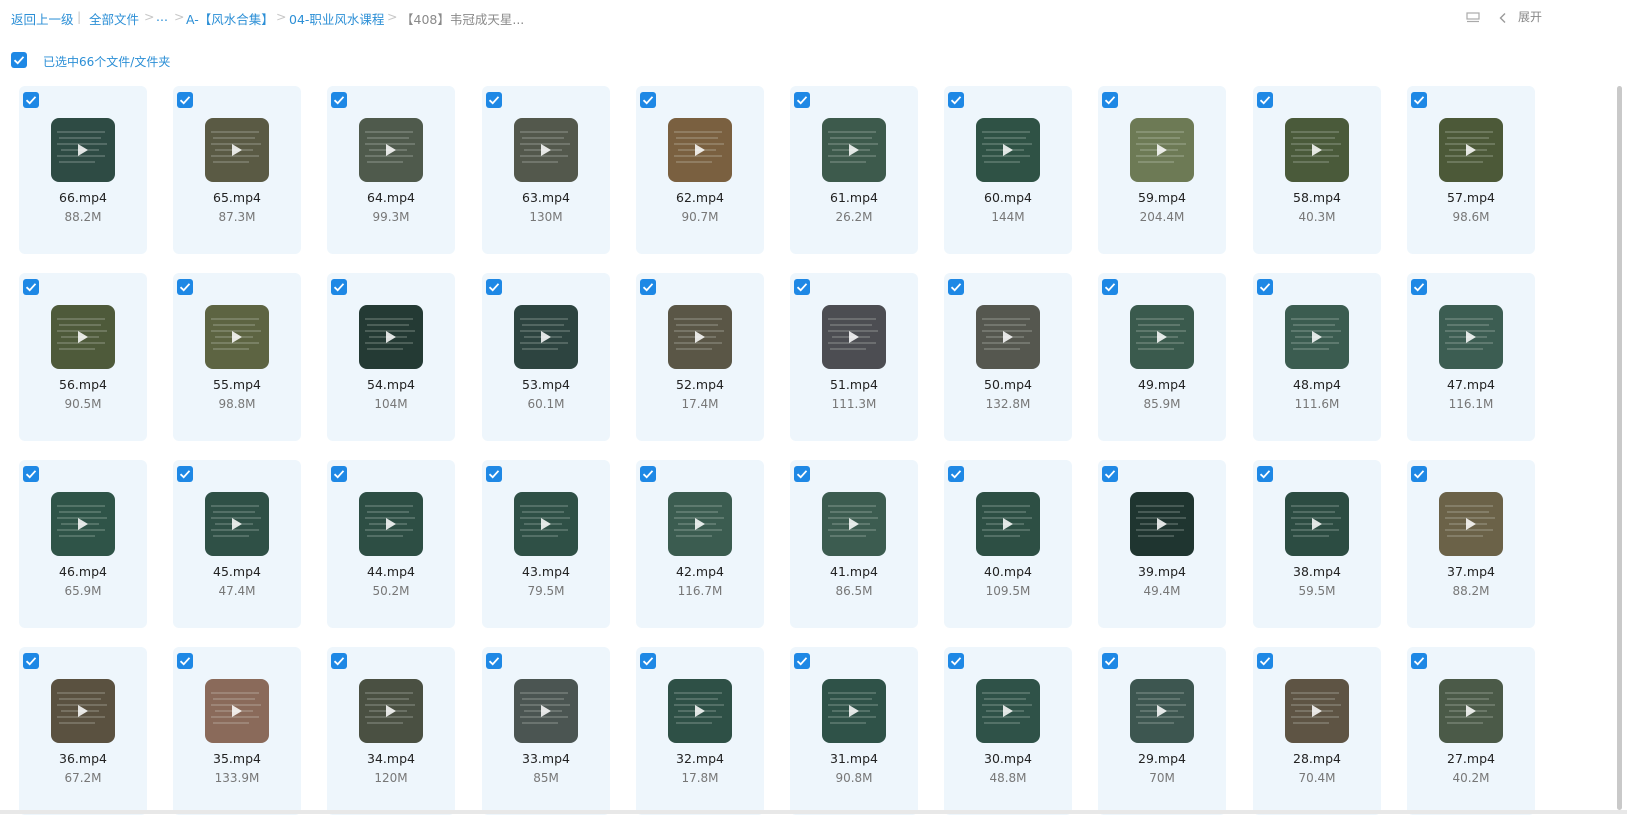 This screenshot has width=1627, height=815. I want to click on scrollbar, so click(1619, 448).